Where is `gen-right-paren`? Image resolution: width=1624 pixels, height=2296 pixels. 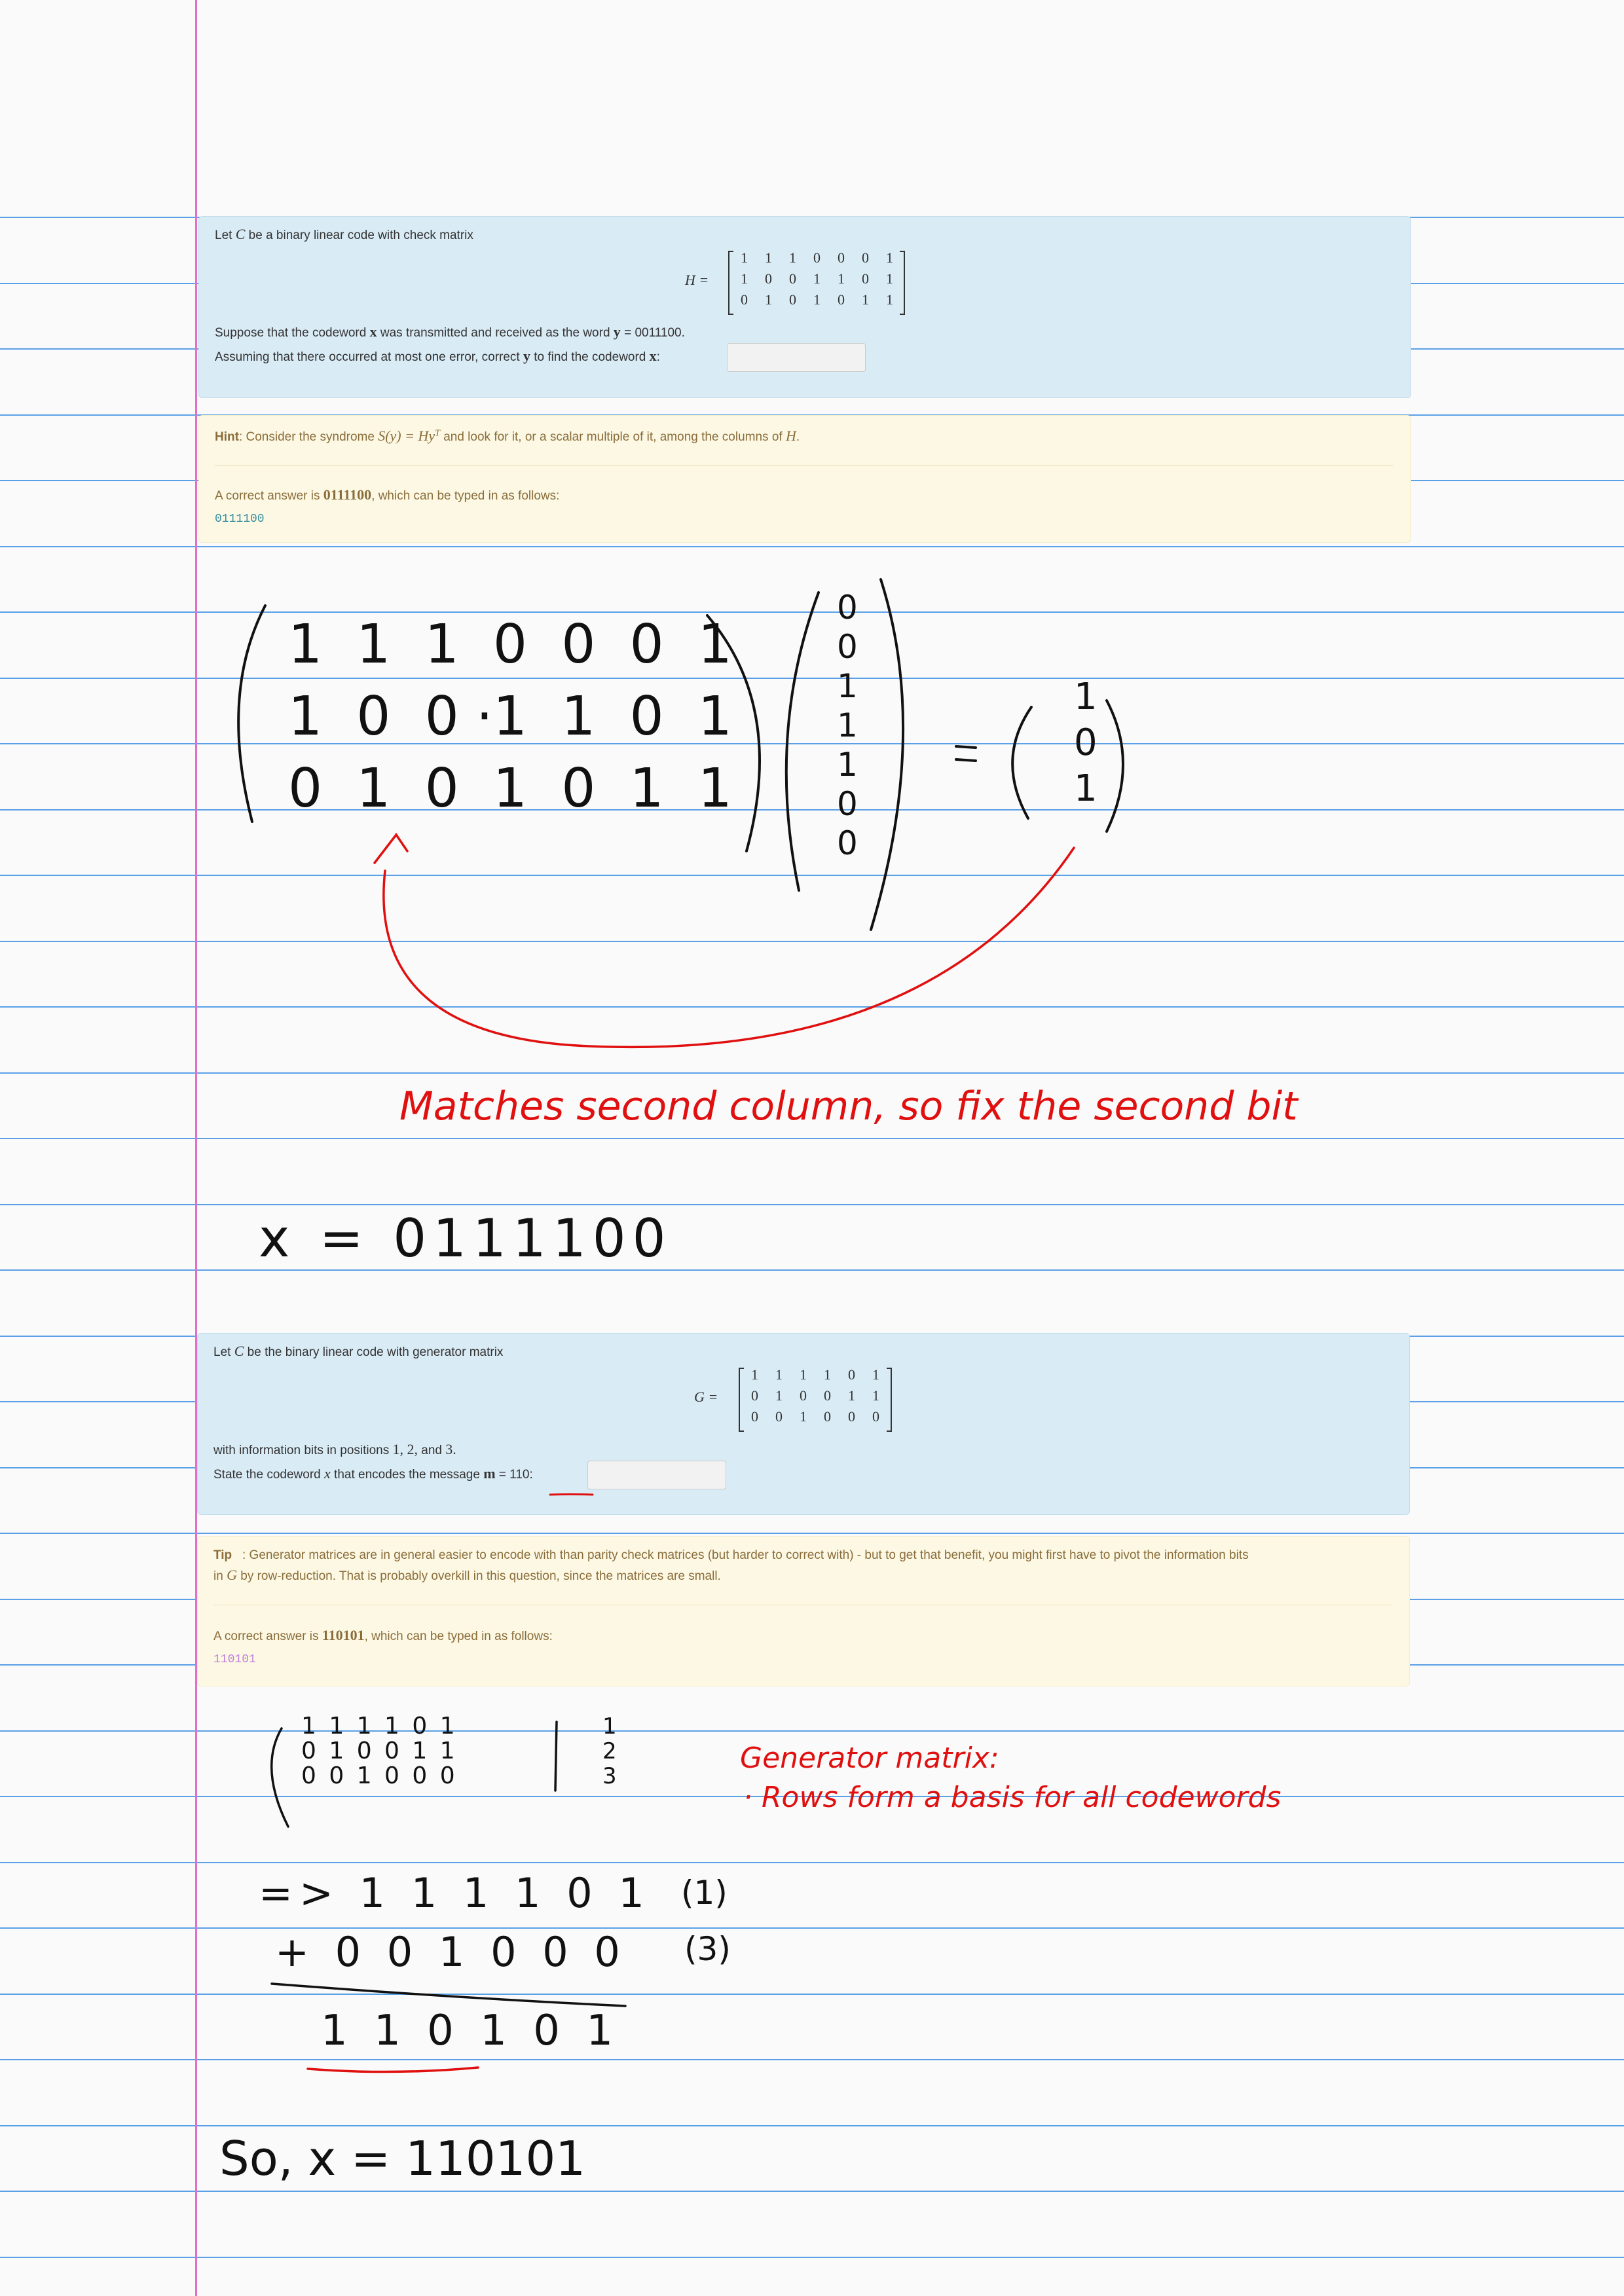 gen-right-paren is located at coordinates (556, 1756).